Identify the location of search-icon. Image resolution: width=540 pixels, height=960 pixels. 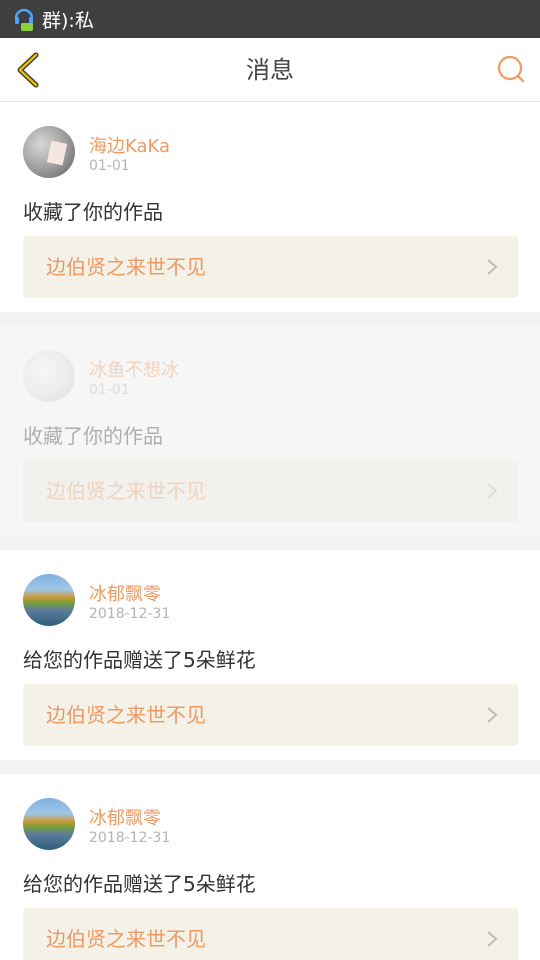
(511, 69).